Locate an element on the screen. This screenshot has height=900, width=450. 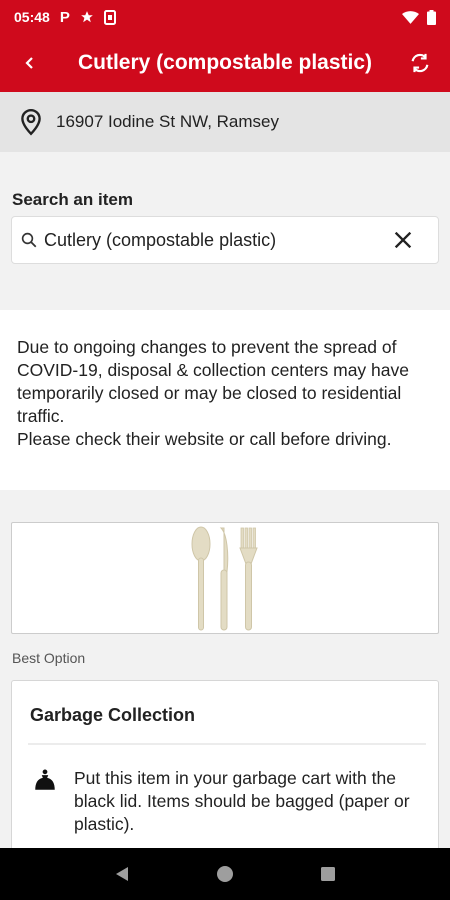
search-box is located at coordinates (225, 240).